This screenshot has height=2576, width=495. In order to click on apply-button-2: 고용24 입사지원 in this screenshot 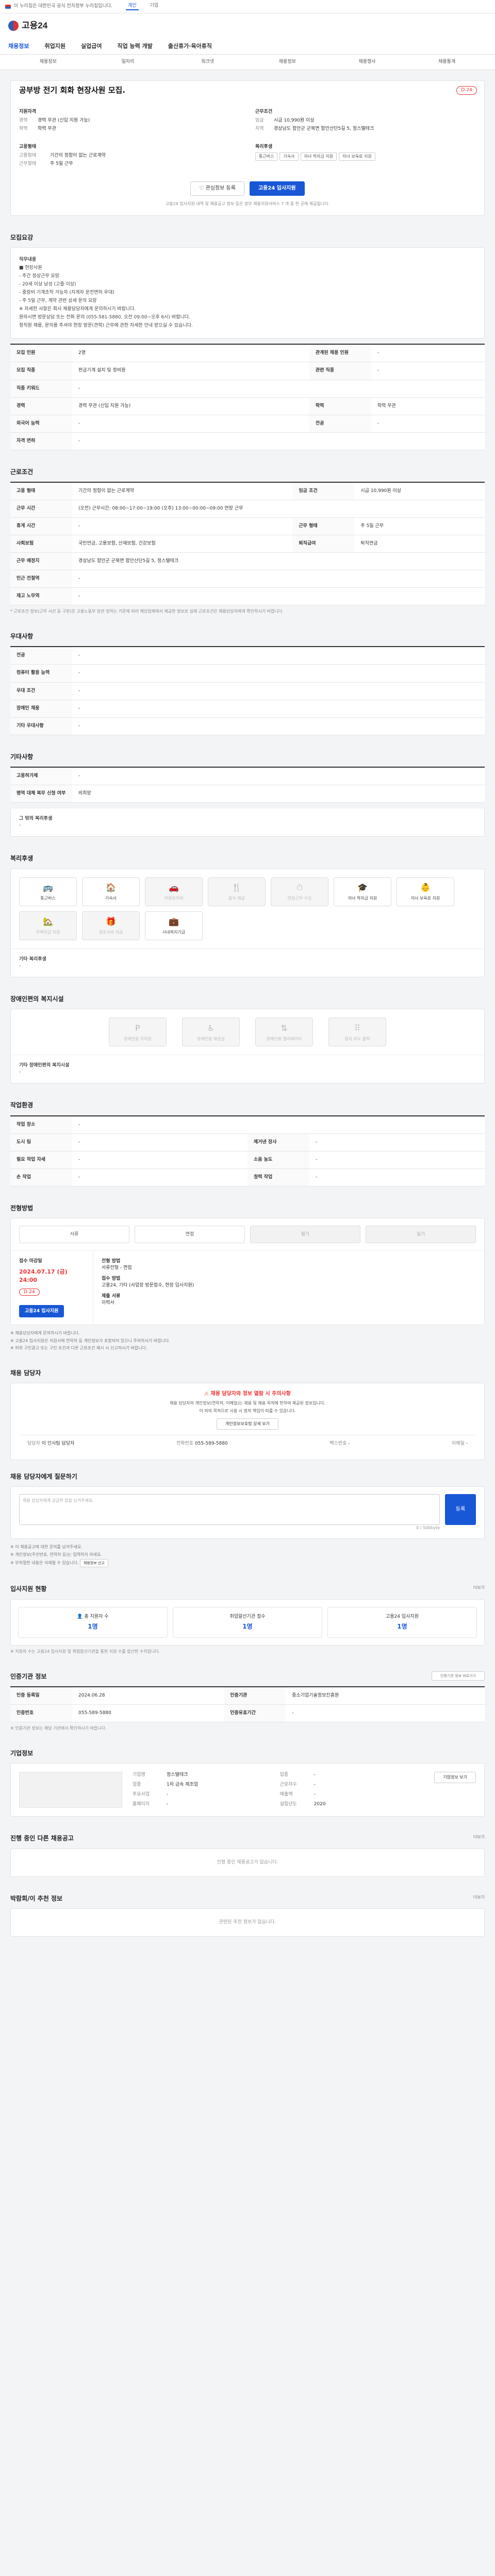, I will do `click(41, 1311)`.